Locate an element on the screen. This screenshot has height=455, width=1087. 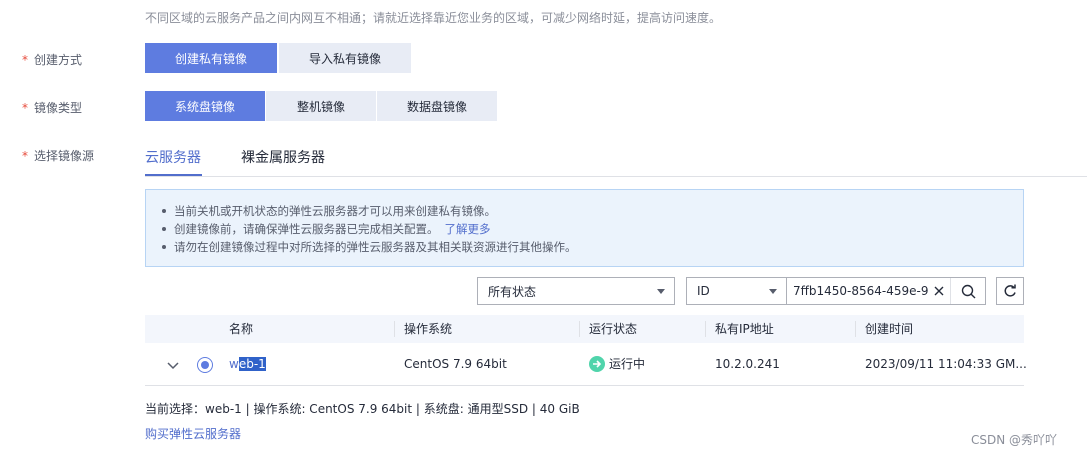
search-type-value: ID is located at coordinates (703, 291).